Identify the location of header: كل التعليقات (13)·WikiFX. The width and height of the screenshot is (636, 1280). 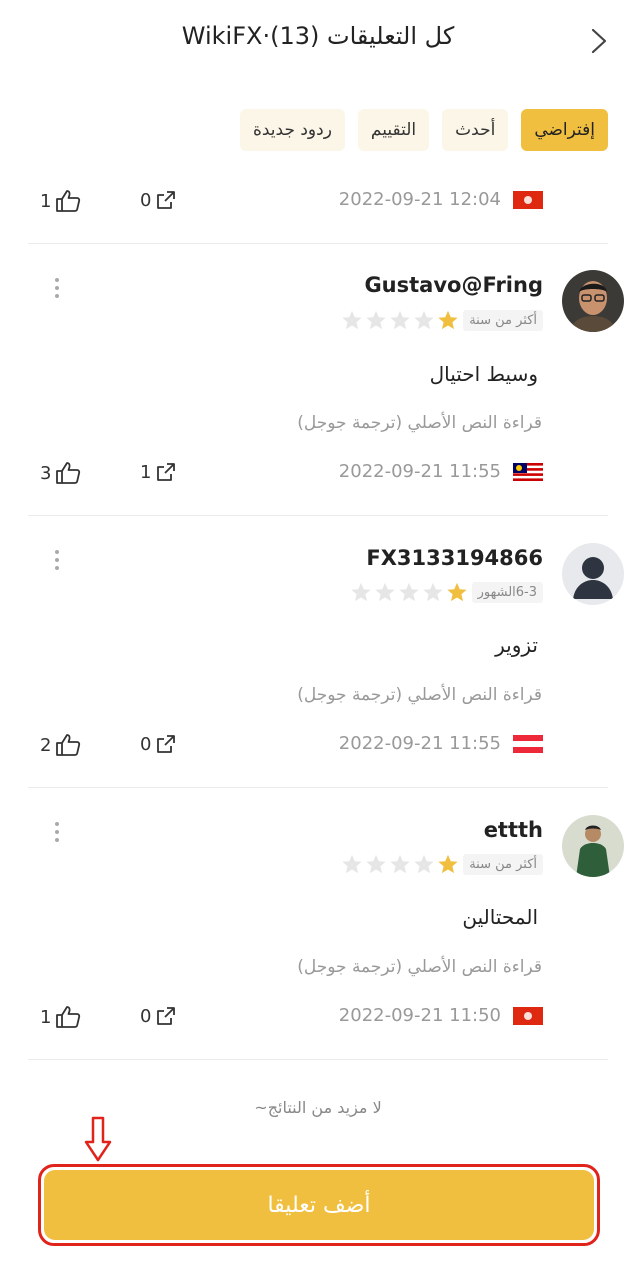
(318, 42).